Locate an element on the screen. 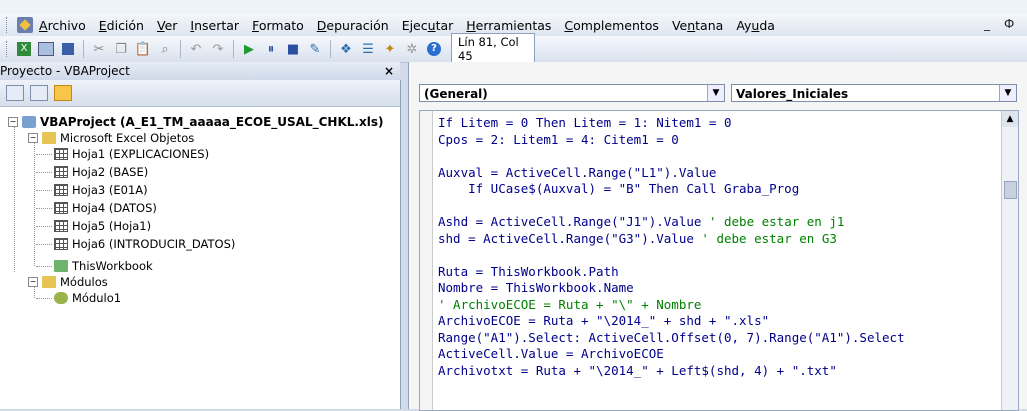  view-object-icon is located at coordinates (39, 93).